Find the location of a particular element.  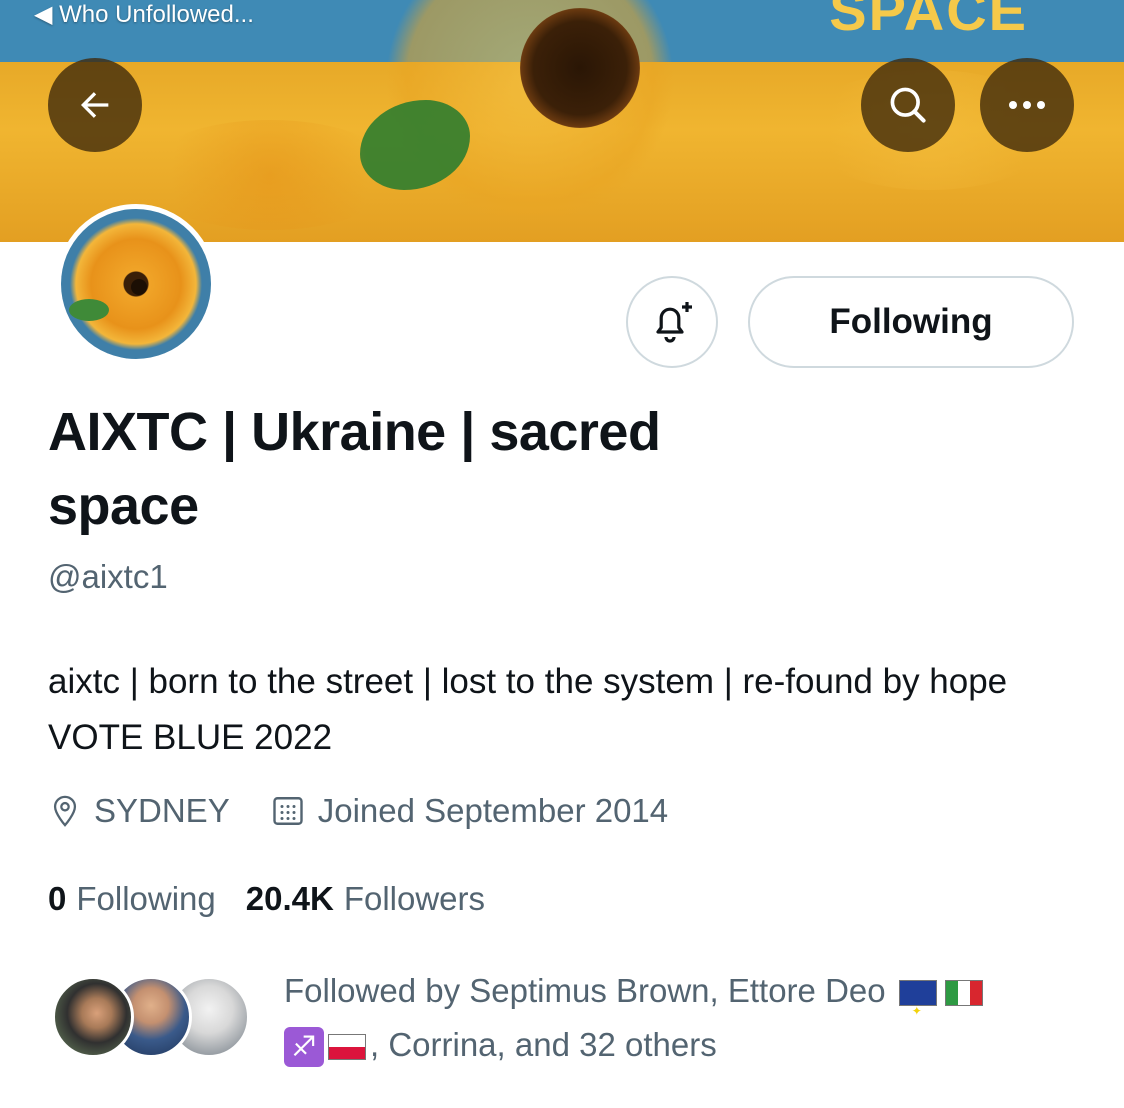

poland-flag-icon is located at coordinates (347, 1047).